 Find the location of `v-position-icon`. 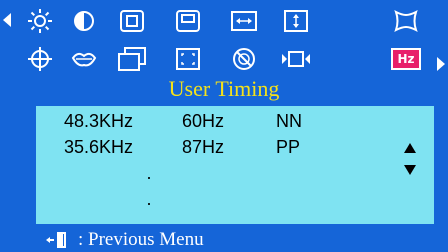

v-position-icon is located at coordinates (188, 21).